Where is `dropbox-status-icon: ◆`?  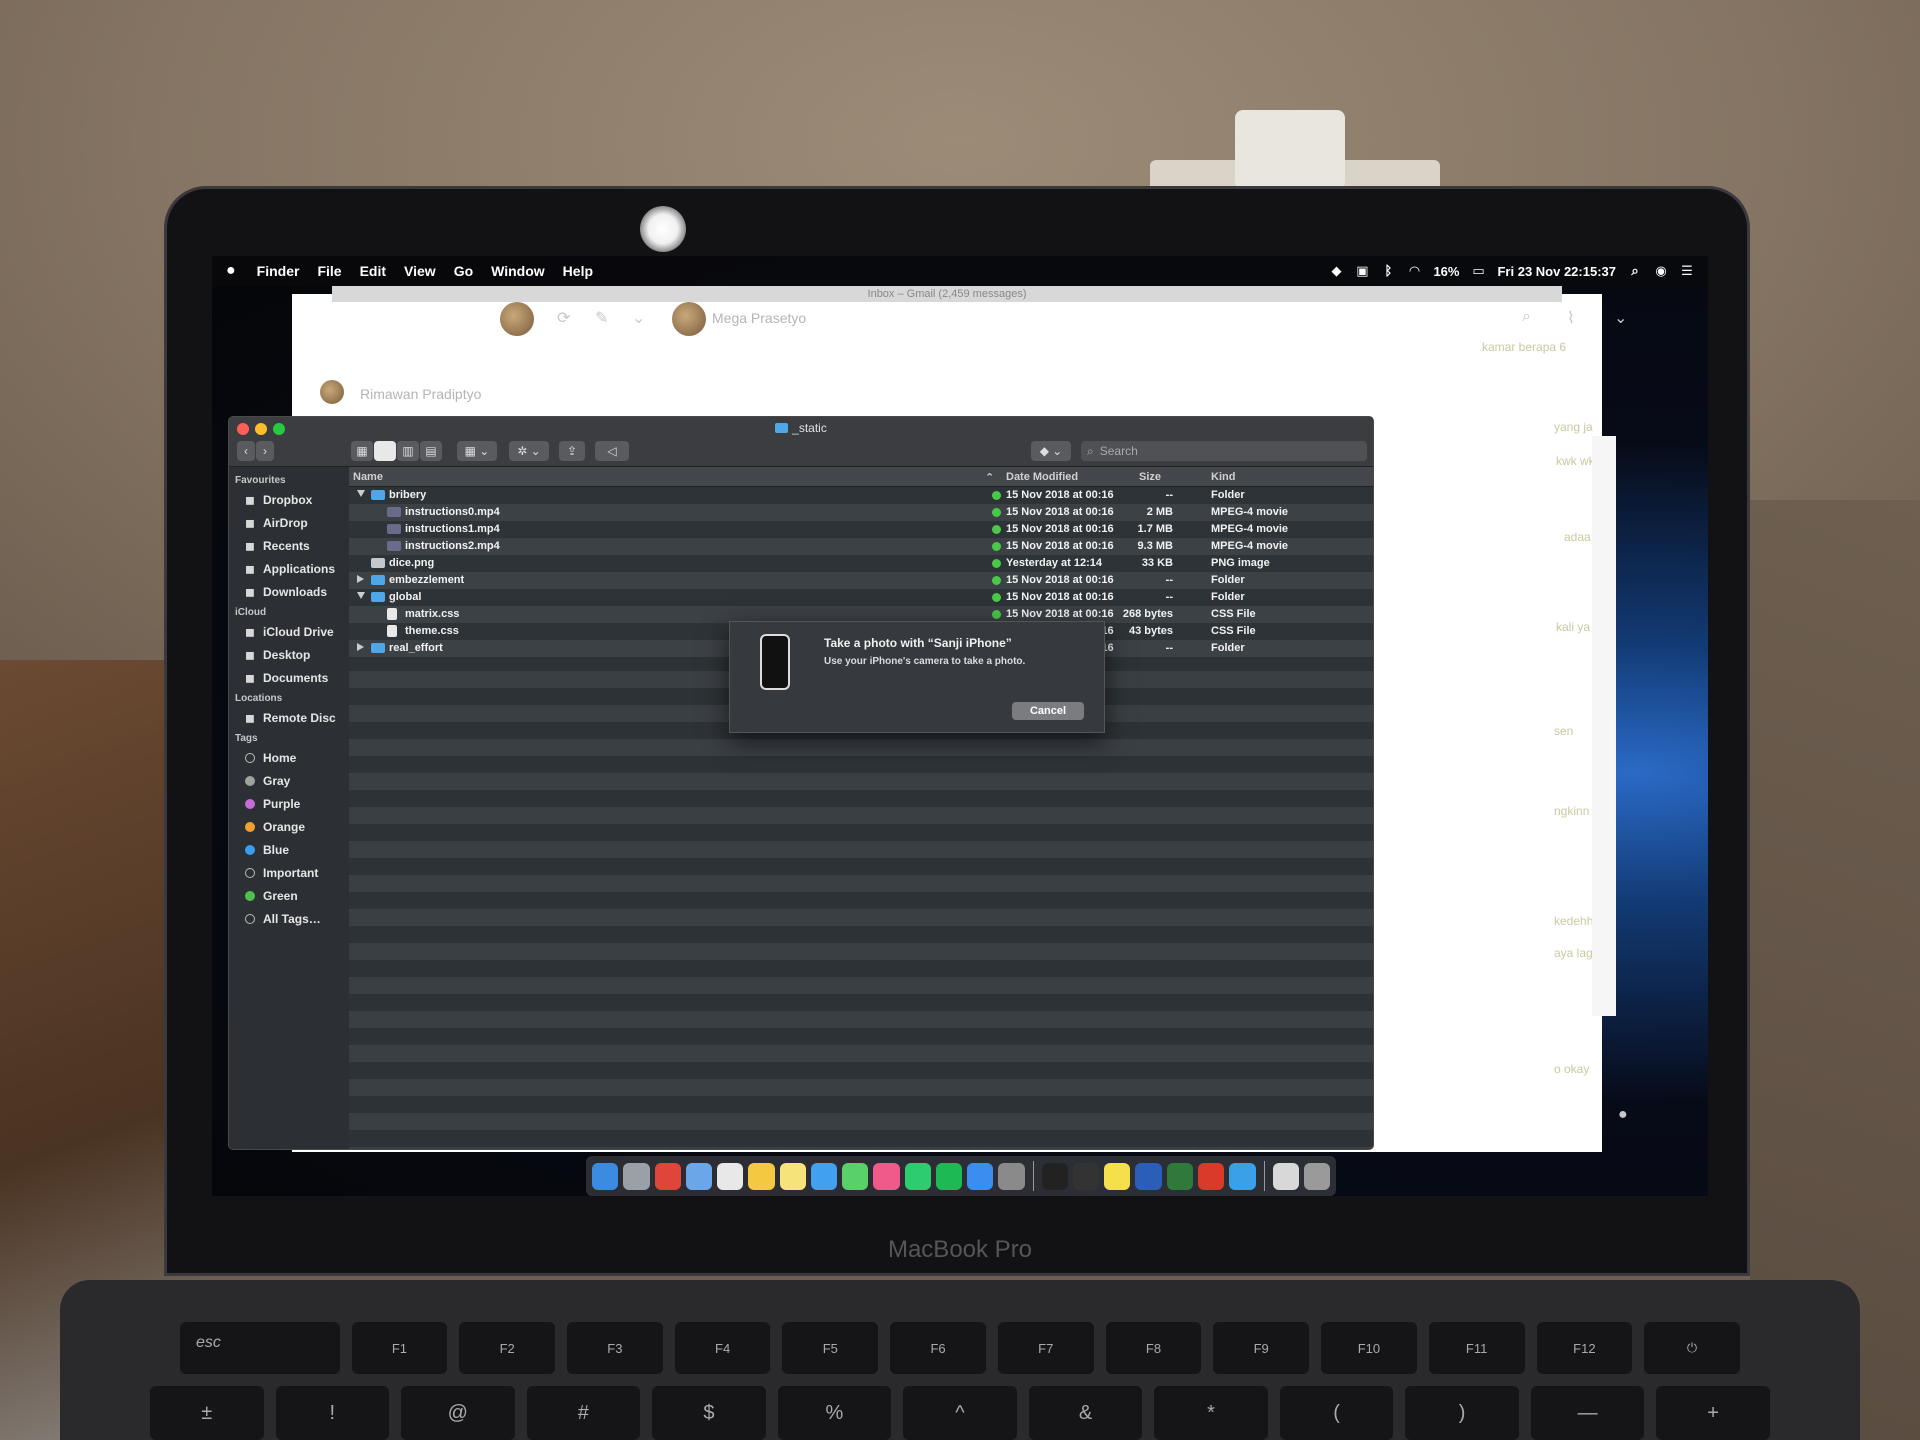
dropbox-status-icon: ◆ is located at coordinates (1336, 271).